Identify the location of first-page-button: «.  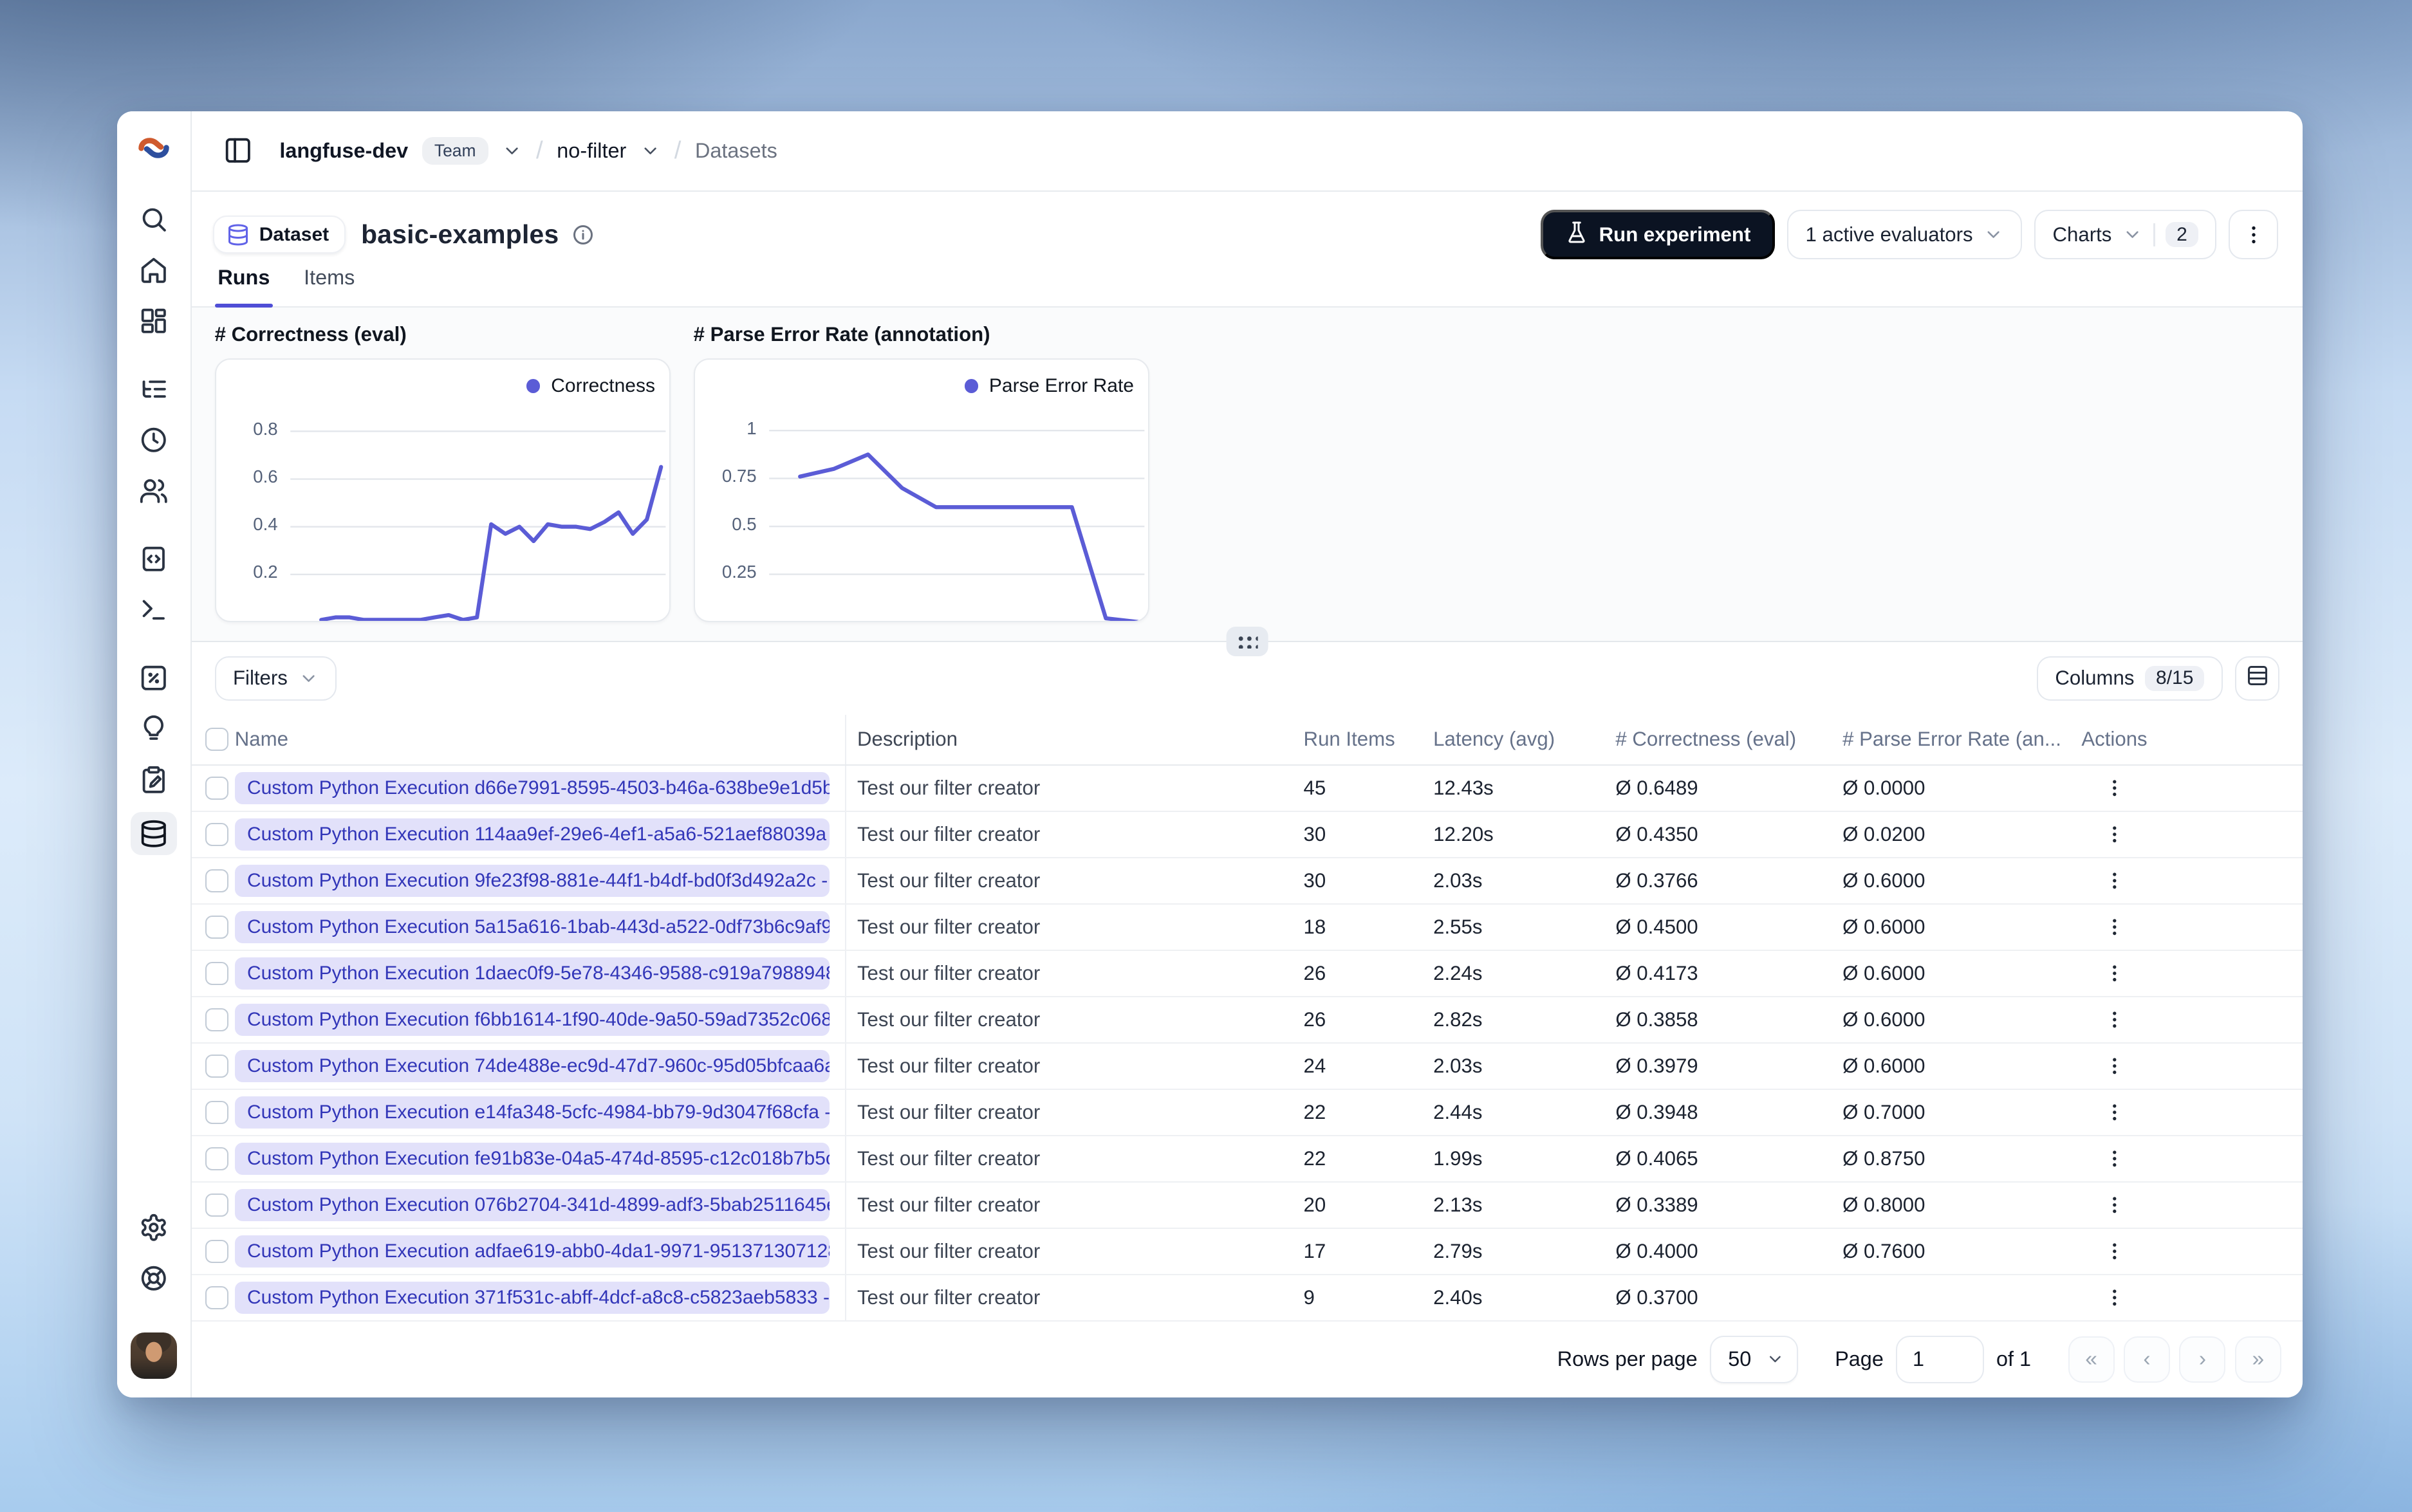
(2091, 1359).